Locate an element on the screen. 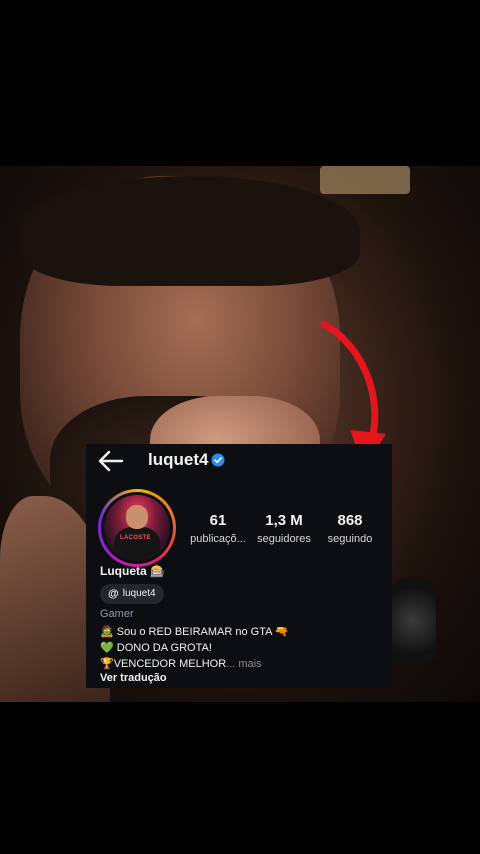  stat-followers: 1,3 M seguidores is located at coordinates (284, 529).